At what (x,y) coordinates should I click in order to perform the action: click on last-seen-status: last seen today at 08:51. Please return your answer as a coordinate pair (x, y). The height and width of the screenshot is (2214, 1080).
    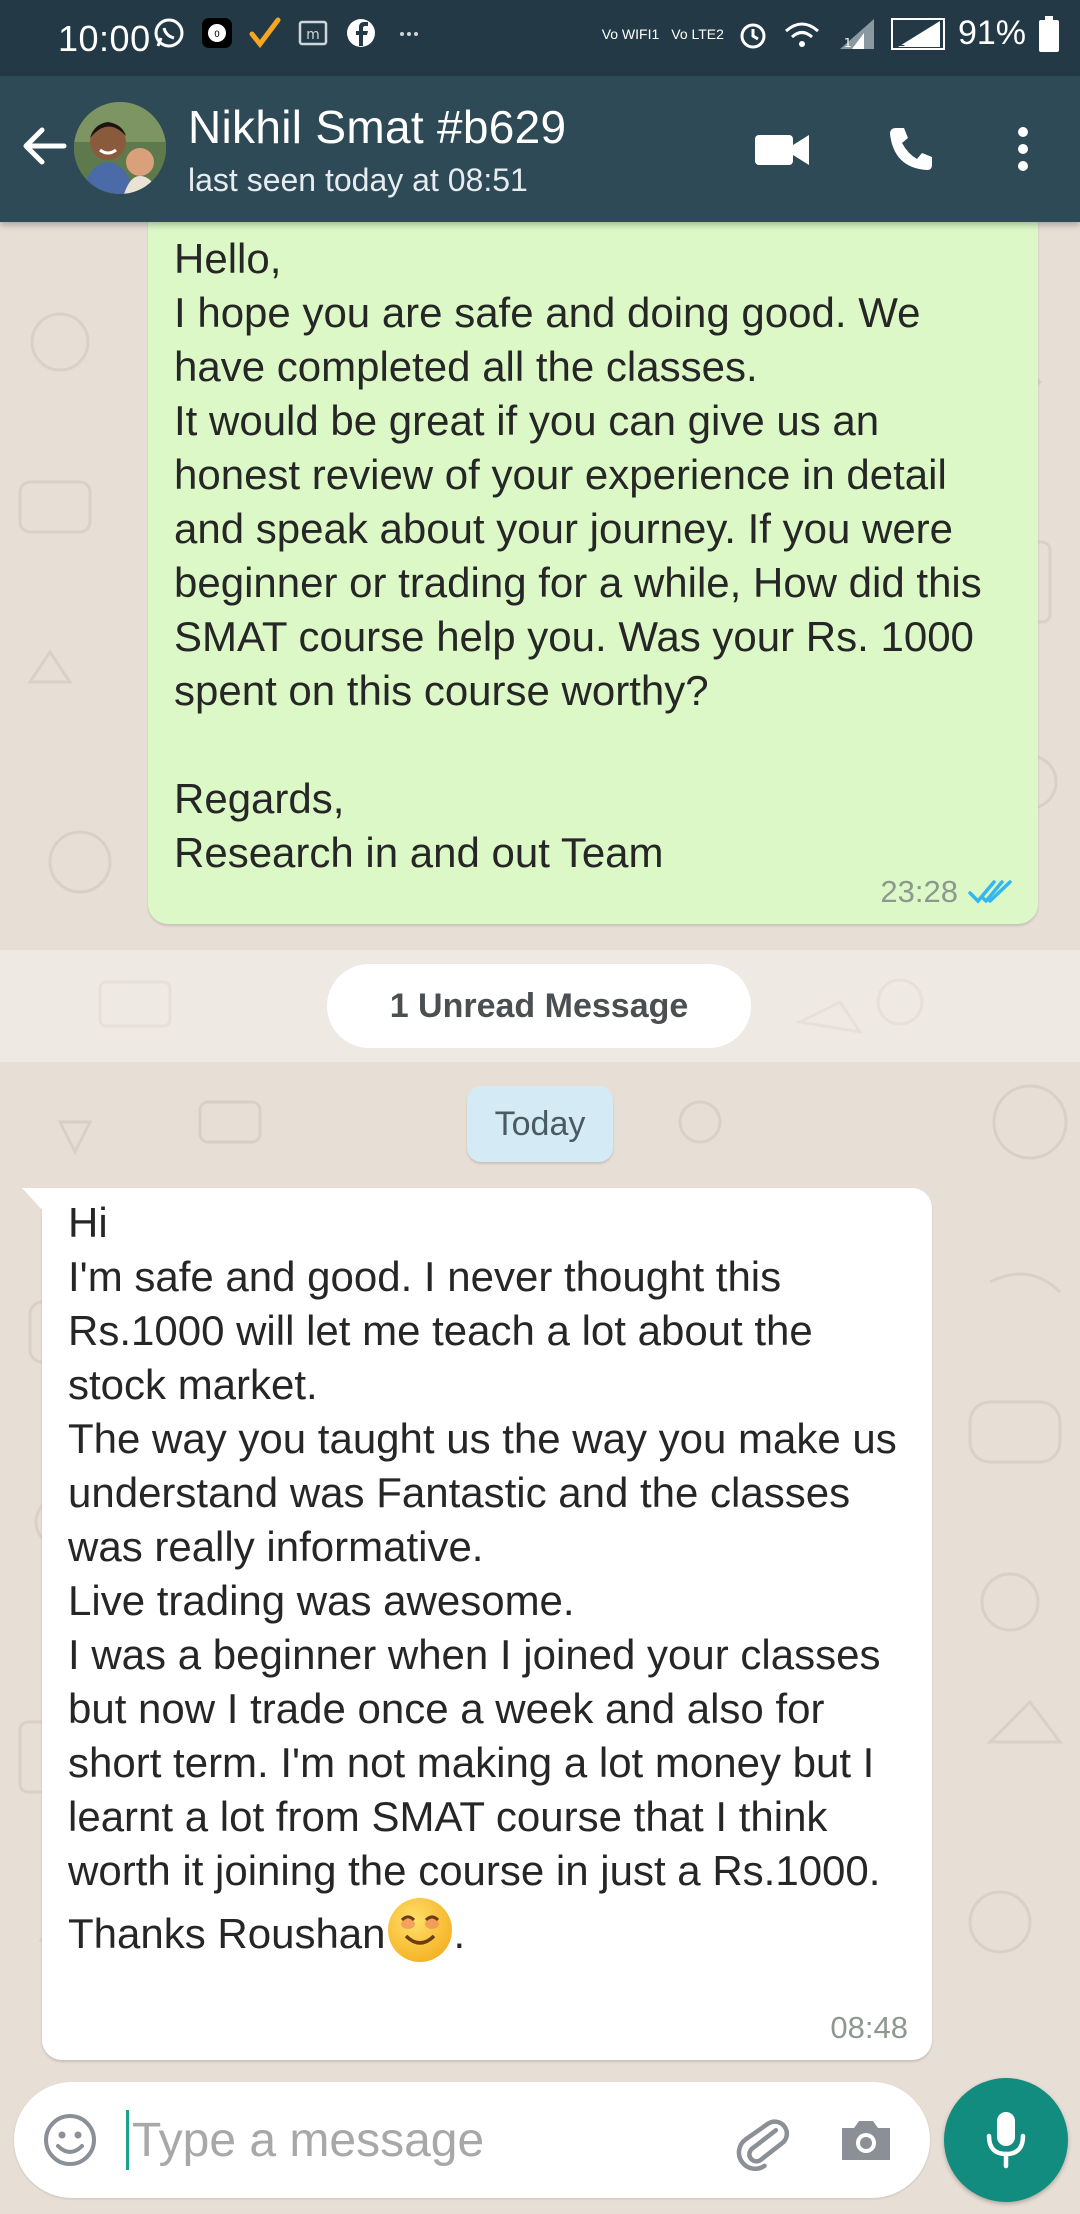
    Looking at the image, I should click on (358, 180).